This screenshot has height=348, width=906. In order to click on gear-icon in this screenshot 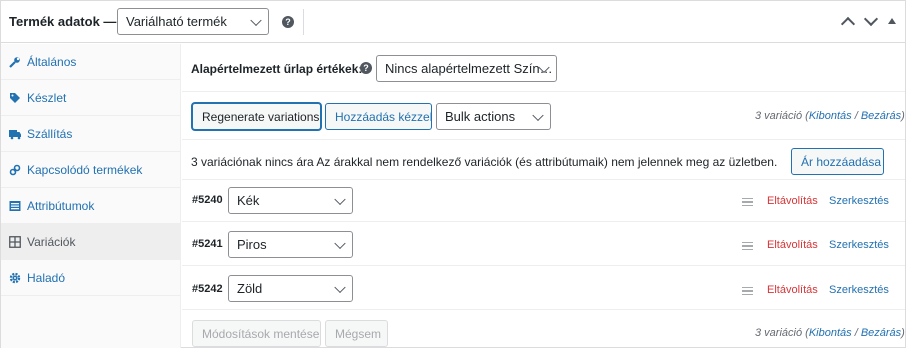, I will do `click(15, 278)`.